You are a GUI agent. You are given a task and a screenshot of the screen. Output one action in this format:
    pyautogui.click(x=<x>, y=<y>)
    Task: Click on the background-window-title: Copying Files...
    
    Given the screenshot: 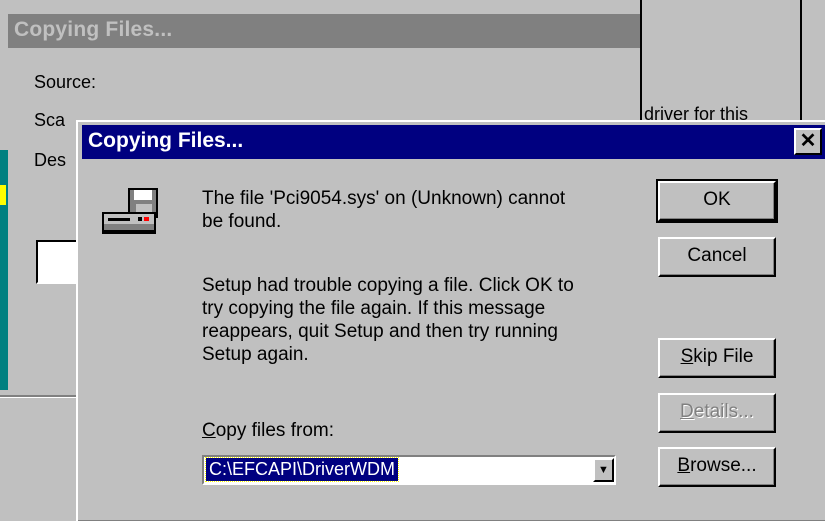 What is the action you would take?
    pyautogui.click(x=93, y=29)
    